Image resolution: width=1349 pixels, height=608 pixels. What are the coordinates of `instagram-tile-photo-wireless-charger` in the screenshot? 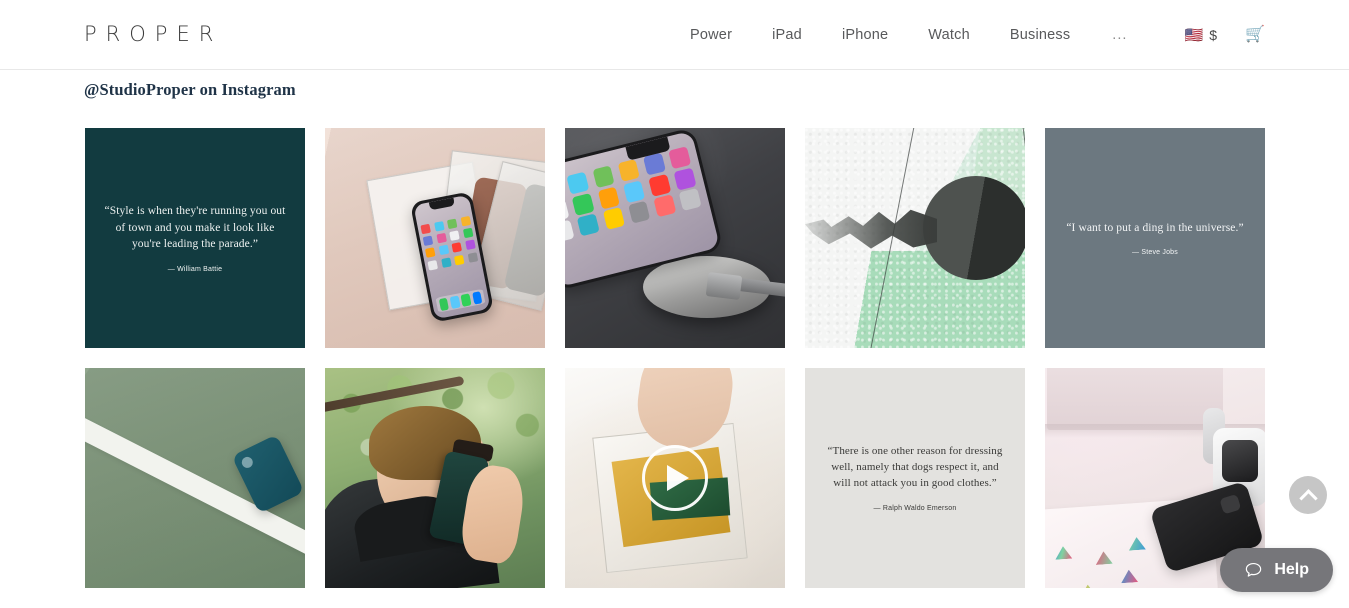 It's located at (675, 238).